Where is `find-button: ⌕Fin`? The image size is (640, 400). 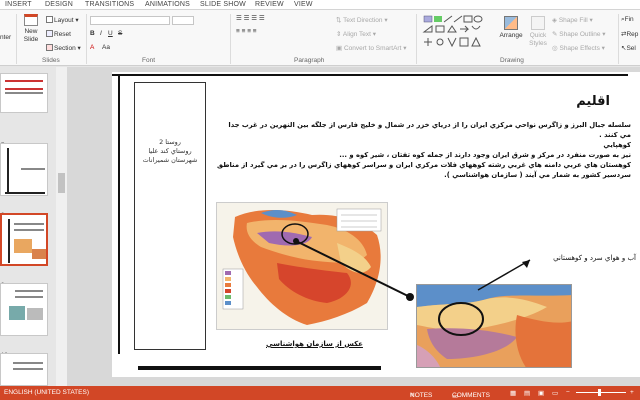 find-button: ⌕Fin is located at coordinates (627, 20).